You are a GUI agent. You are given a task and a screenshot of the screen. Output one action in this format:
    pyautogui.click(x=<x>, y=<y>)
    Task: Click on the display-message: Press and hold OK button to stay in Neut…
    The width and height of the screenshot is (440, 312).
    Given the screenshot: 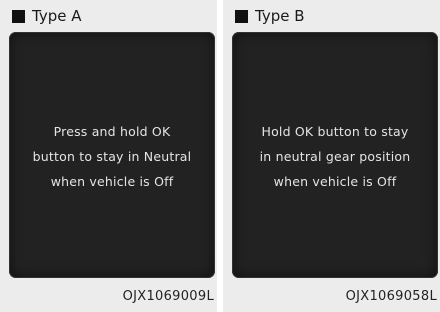 What is the action you would take?
    pyautogui.click(x=112, y=156)
    